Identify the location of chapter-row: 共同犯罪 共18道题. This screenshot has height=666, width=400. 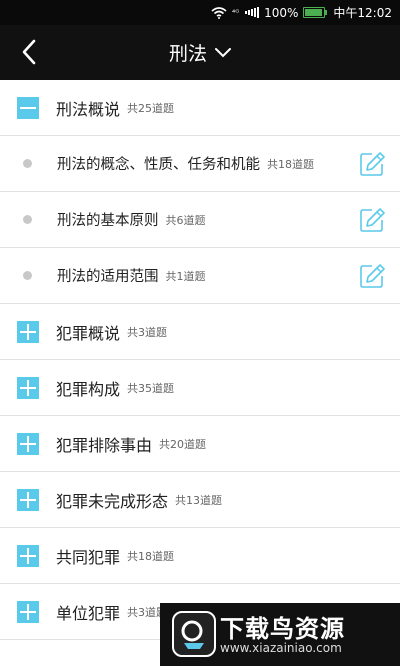
(200, 556).